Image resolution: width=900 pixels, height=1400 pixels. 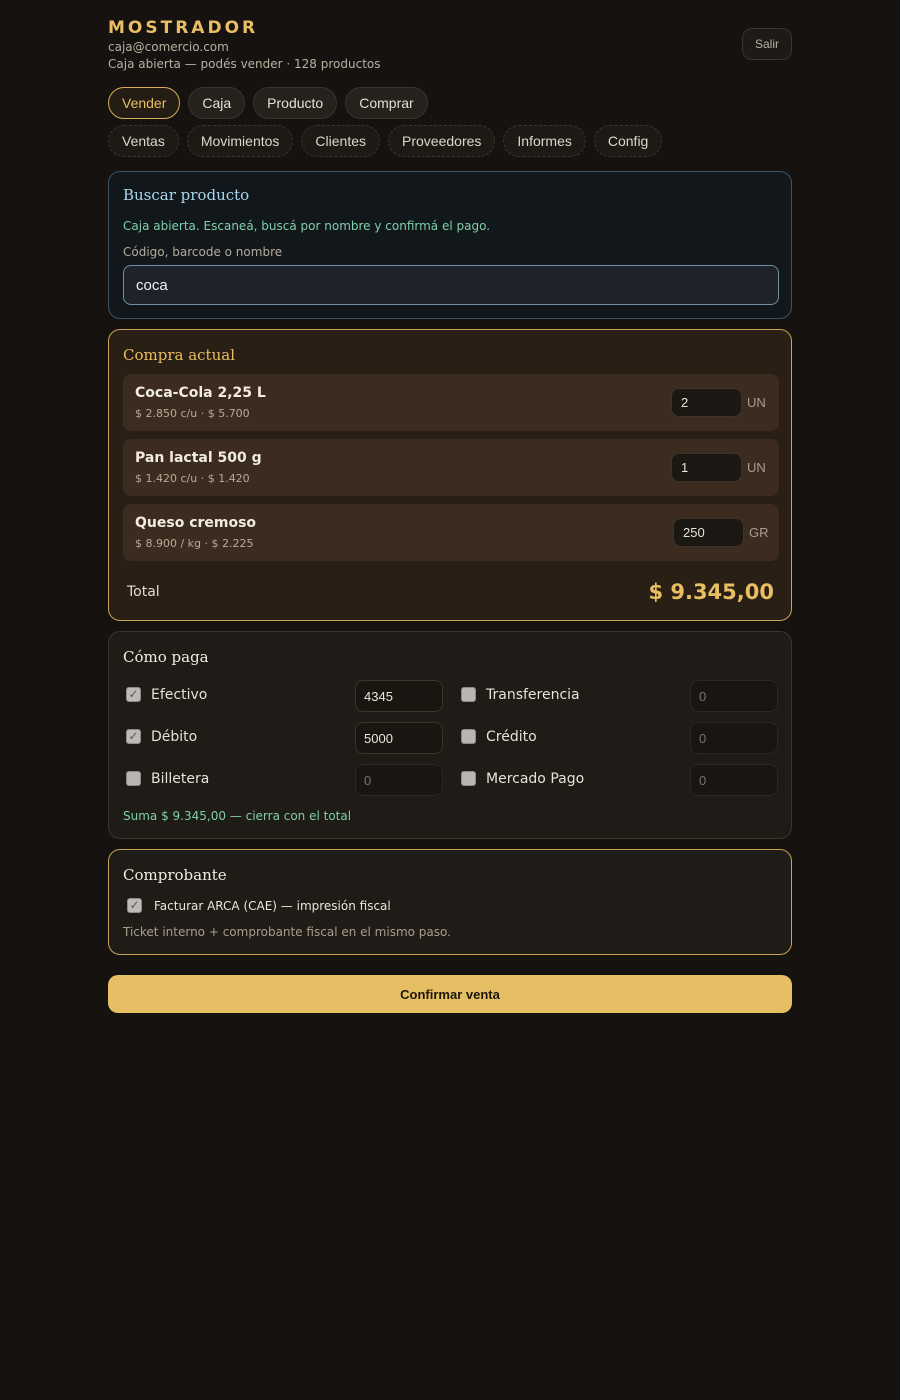 I want to click on cart-title: Compra actual, so click(x=179, y=355).